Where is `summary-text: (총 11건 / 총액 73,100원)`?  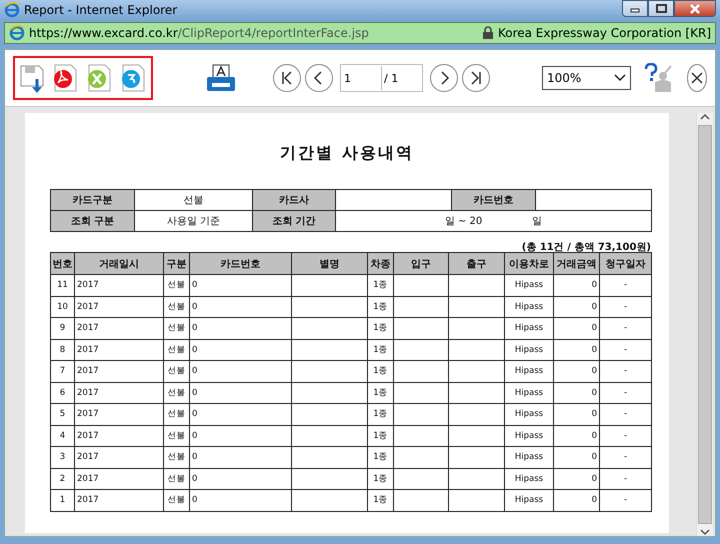
summary-text: (총 11건 / 총액 73,100원) is located at coordinates (586, 247).